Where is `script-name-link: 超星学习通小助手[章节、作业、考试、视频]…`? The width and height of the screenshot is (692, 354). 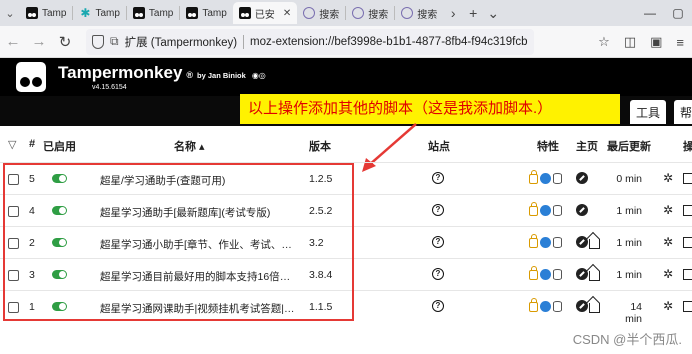 script-name-link: 超星学习通小助手[章节、作业、考试、视频]… is located at coordinates (200, 244).